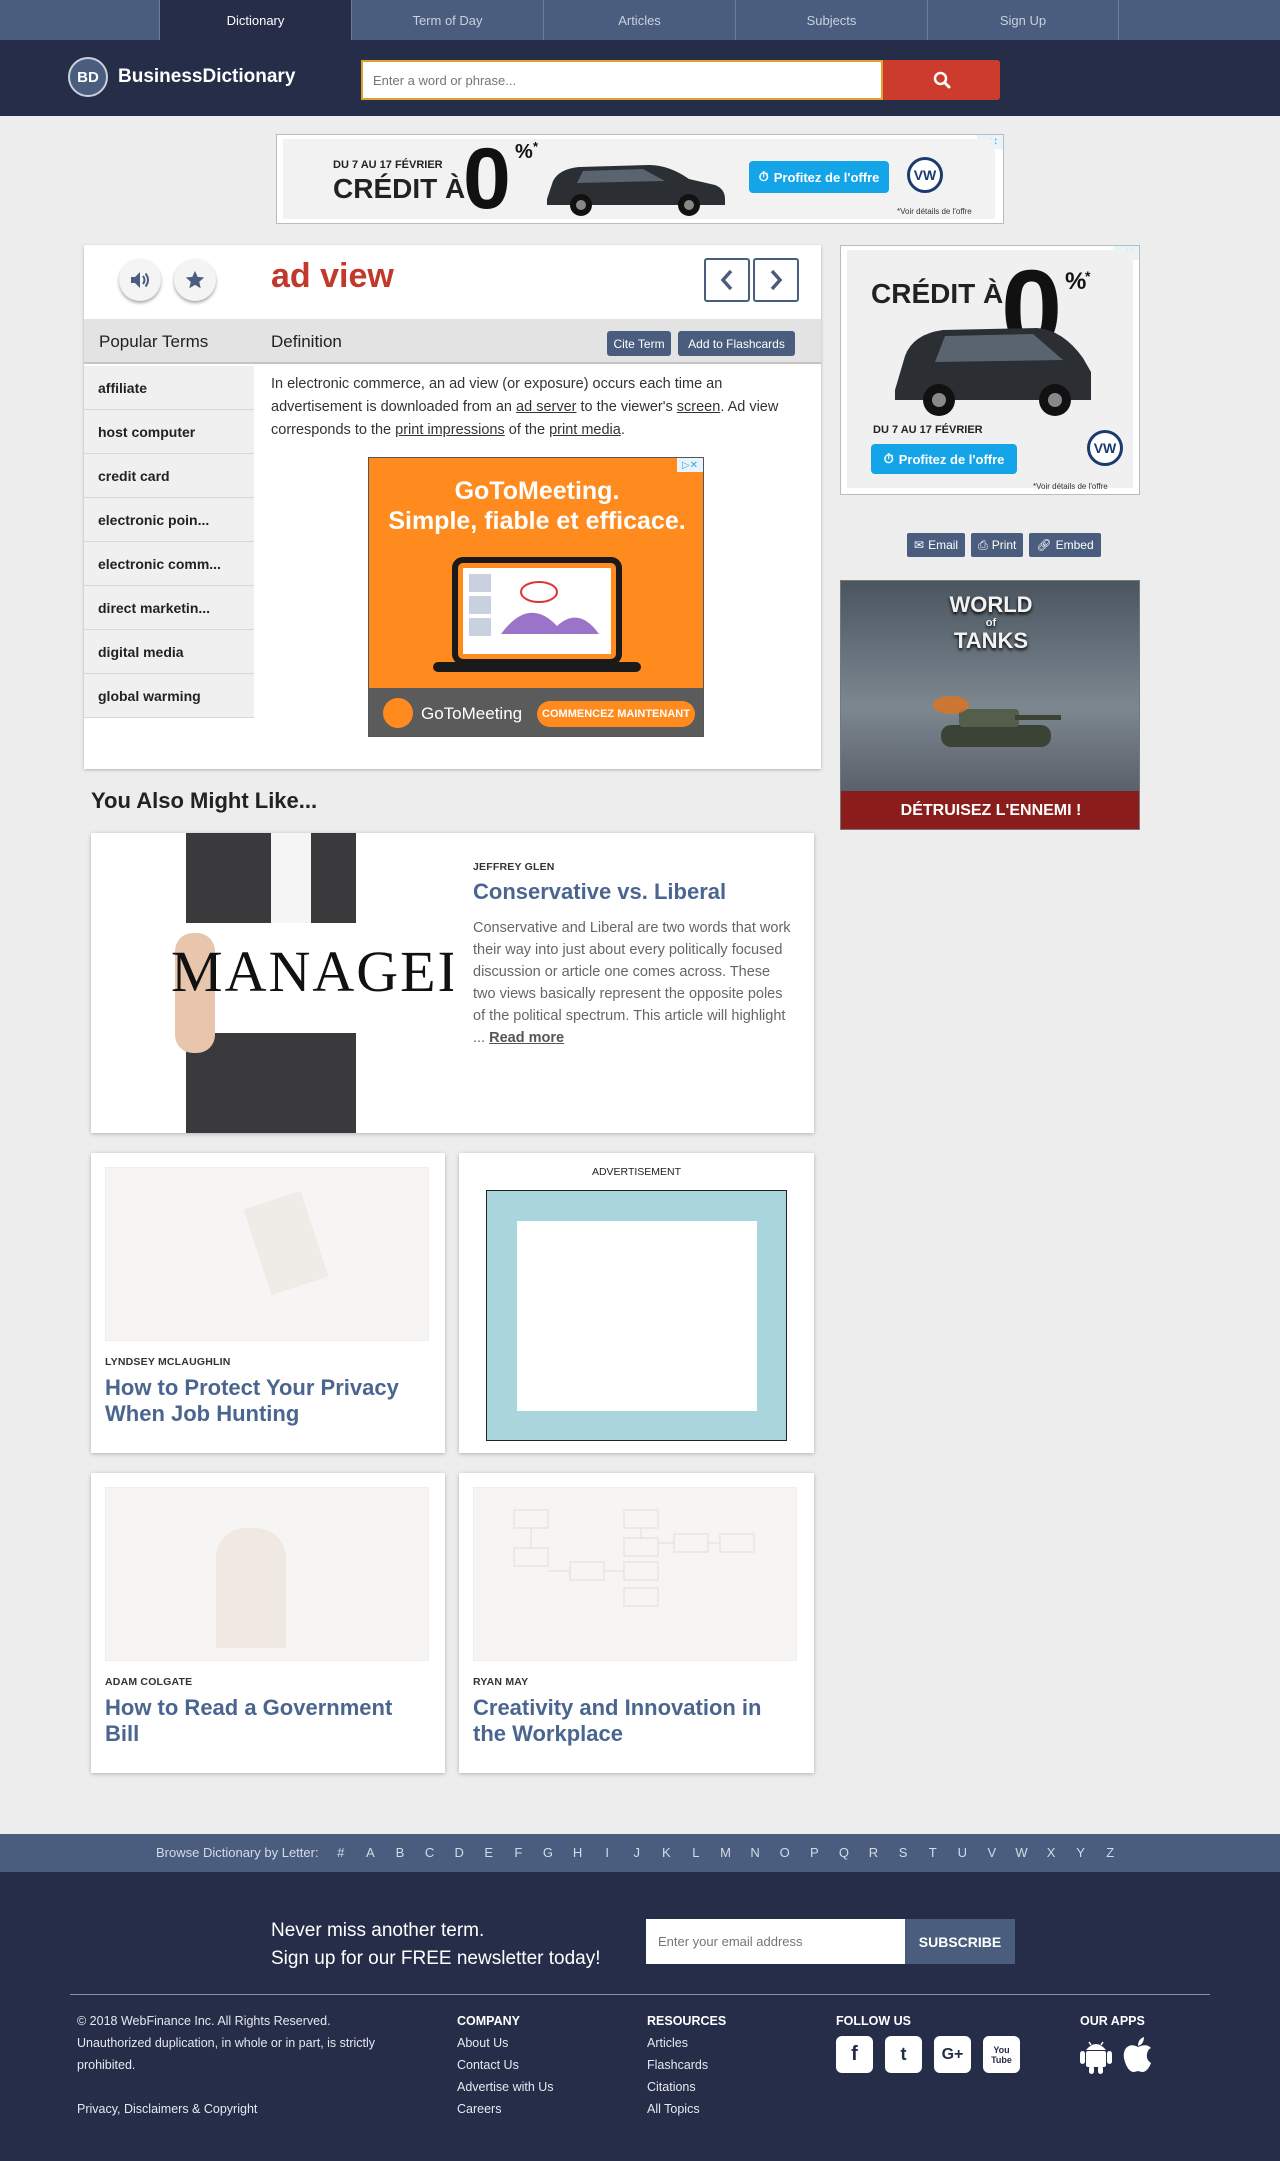  Describe the element at coordinates (546, 407) in the screenshot. I see `link-ad-server: ad server` at that location.